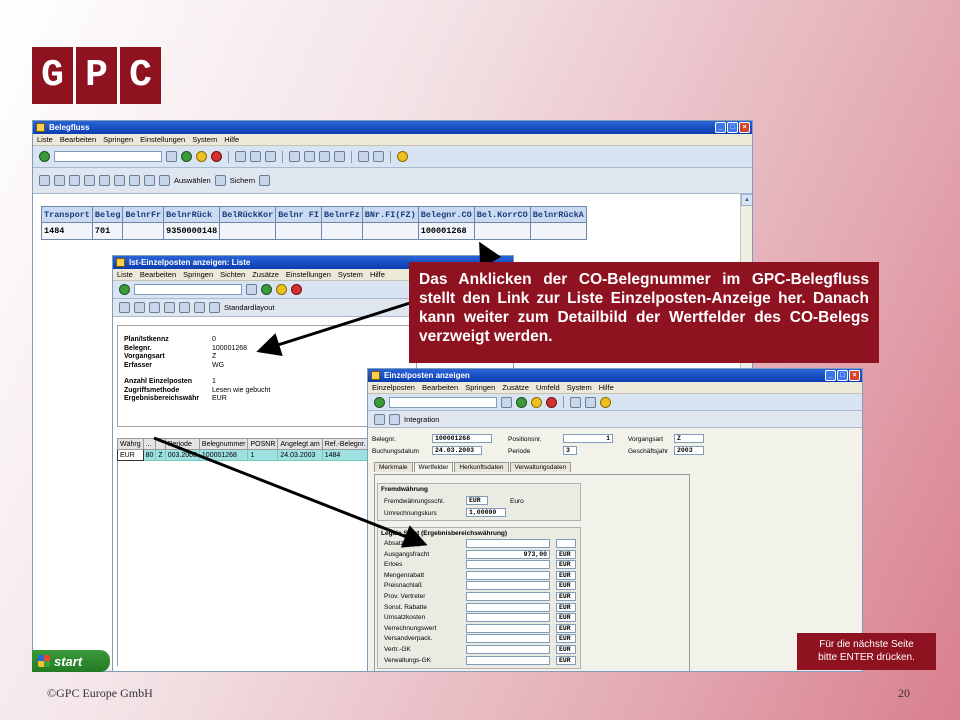 This screenshot has width=960, height=720. Describe the element at coordinates (124, 307) in the screenshot. I see `details-icon` at that location.